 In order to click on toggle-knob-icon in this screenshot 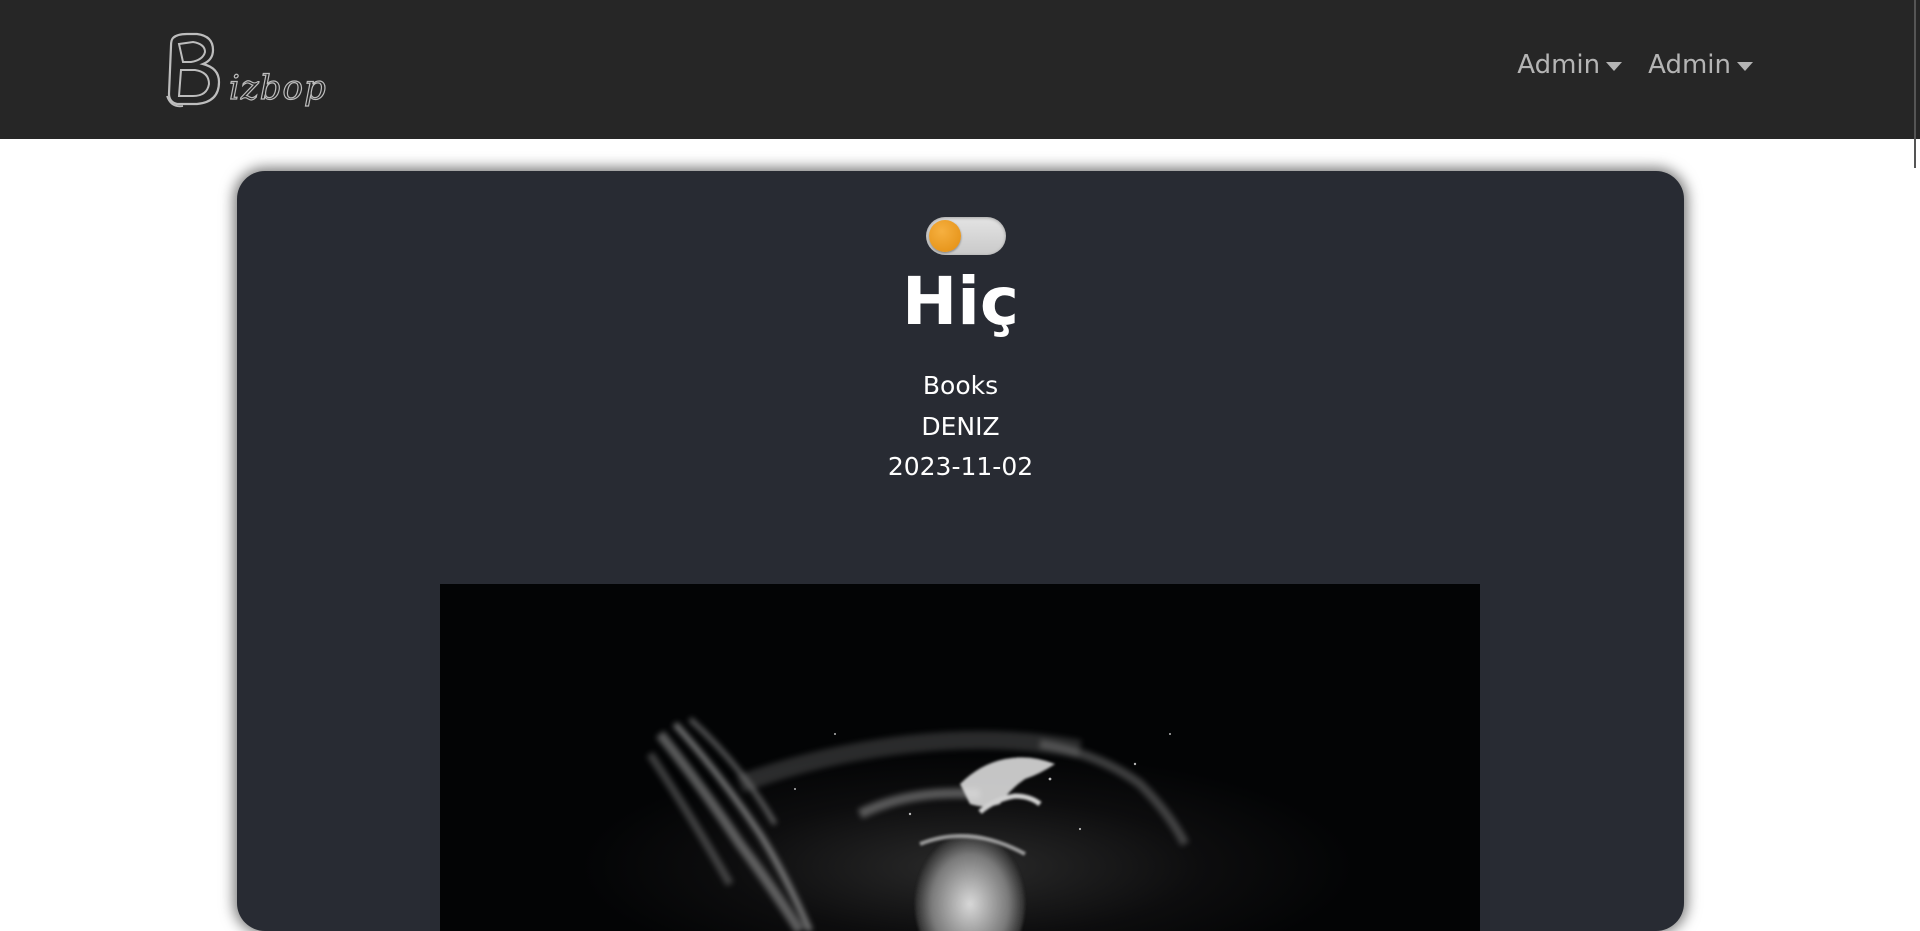, I will do `click(945, 236)`.